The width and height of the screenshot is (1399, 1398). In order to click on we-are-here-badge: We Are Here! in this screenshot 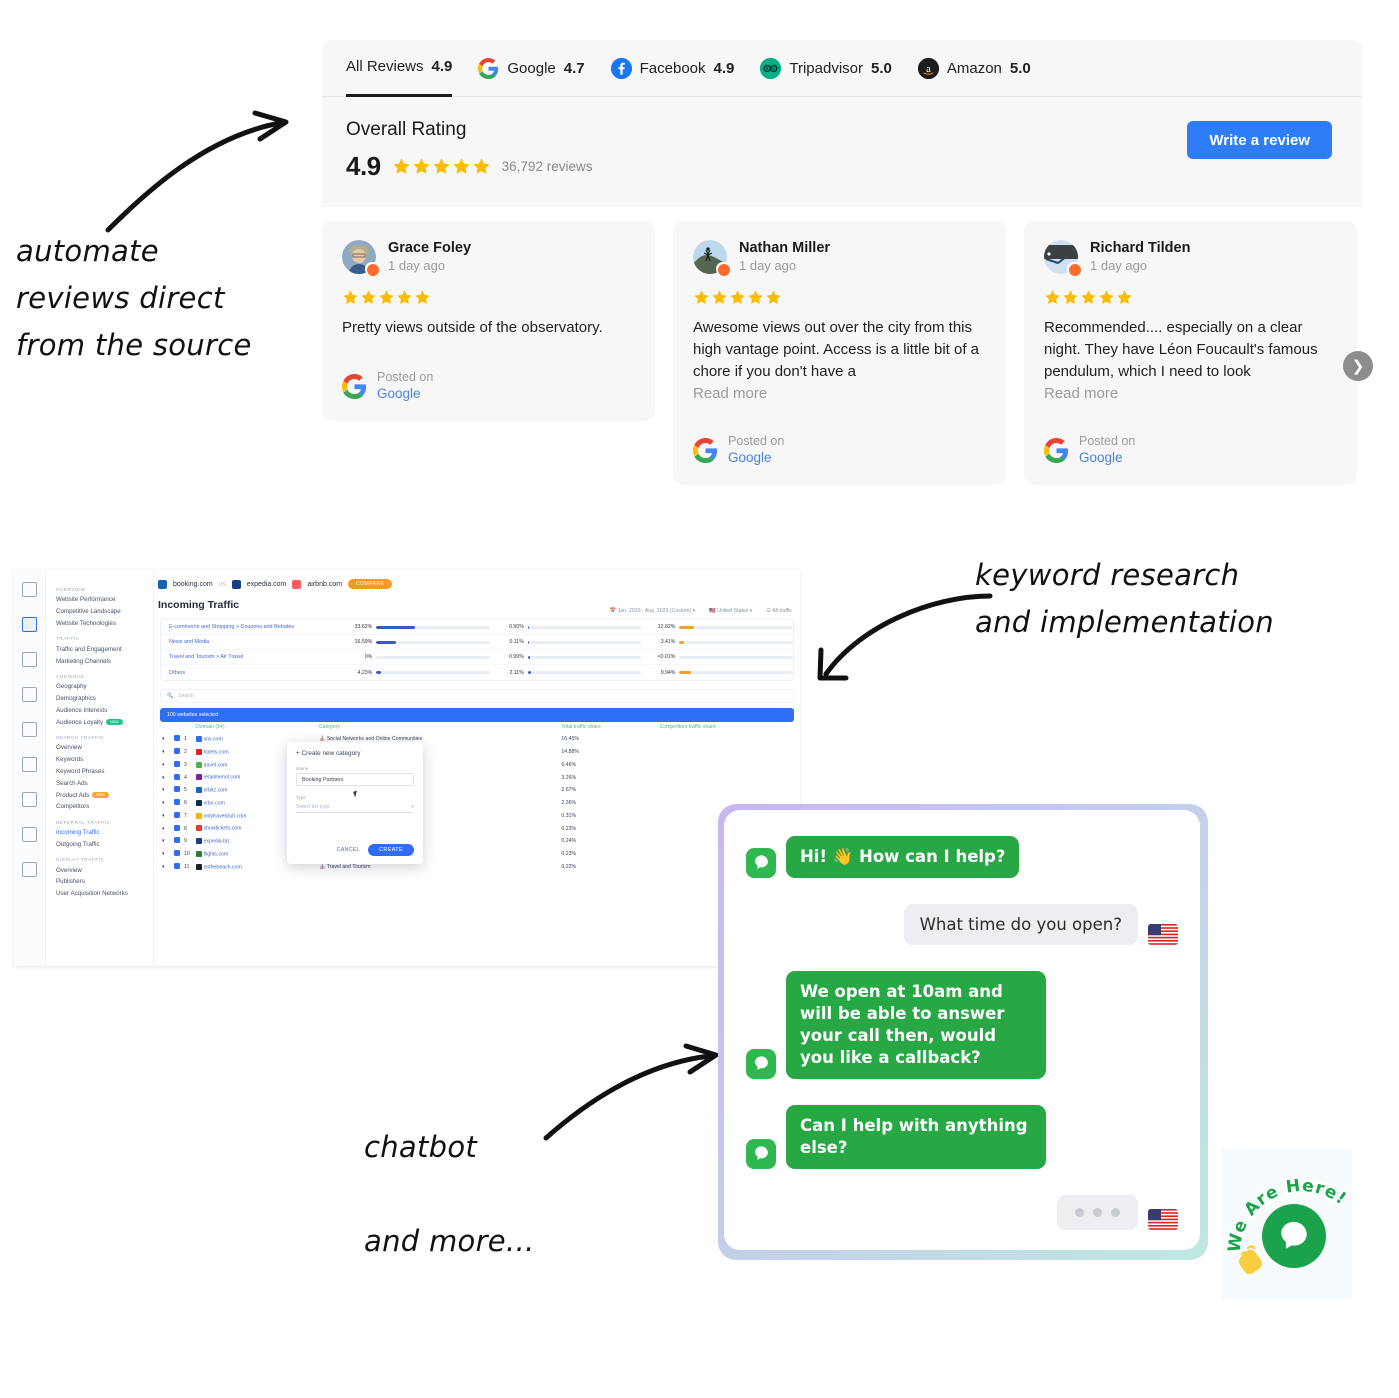, I will do `click(1302, 1228)`.